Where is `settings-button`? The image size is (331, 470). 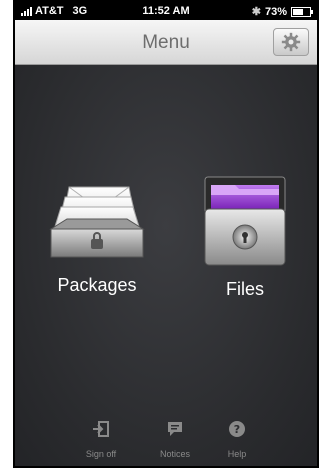
settings-button is located at coordinates (291, 42).